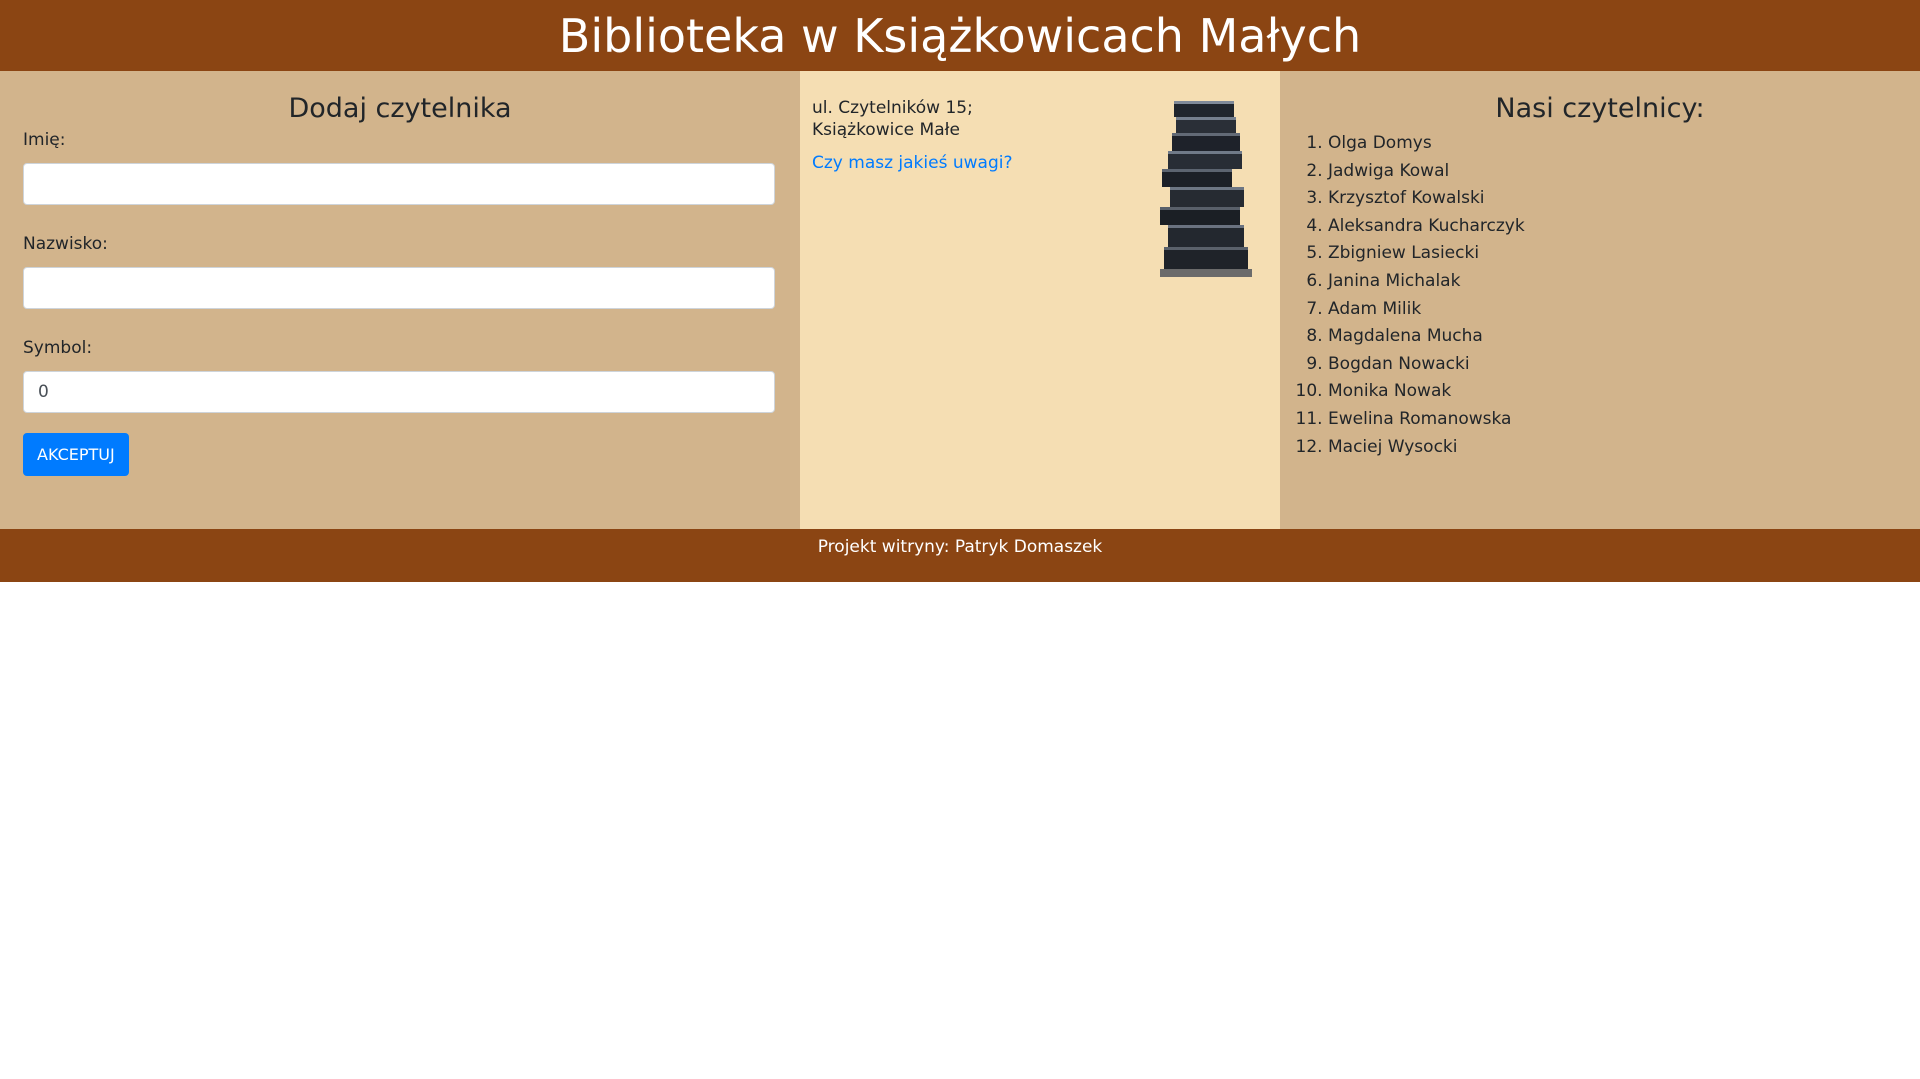 This screenshot has width=1920, height=1079. I want to click on symbol-label: Symbol:, so click(58, 348).